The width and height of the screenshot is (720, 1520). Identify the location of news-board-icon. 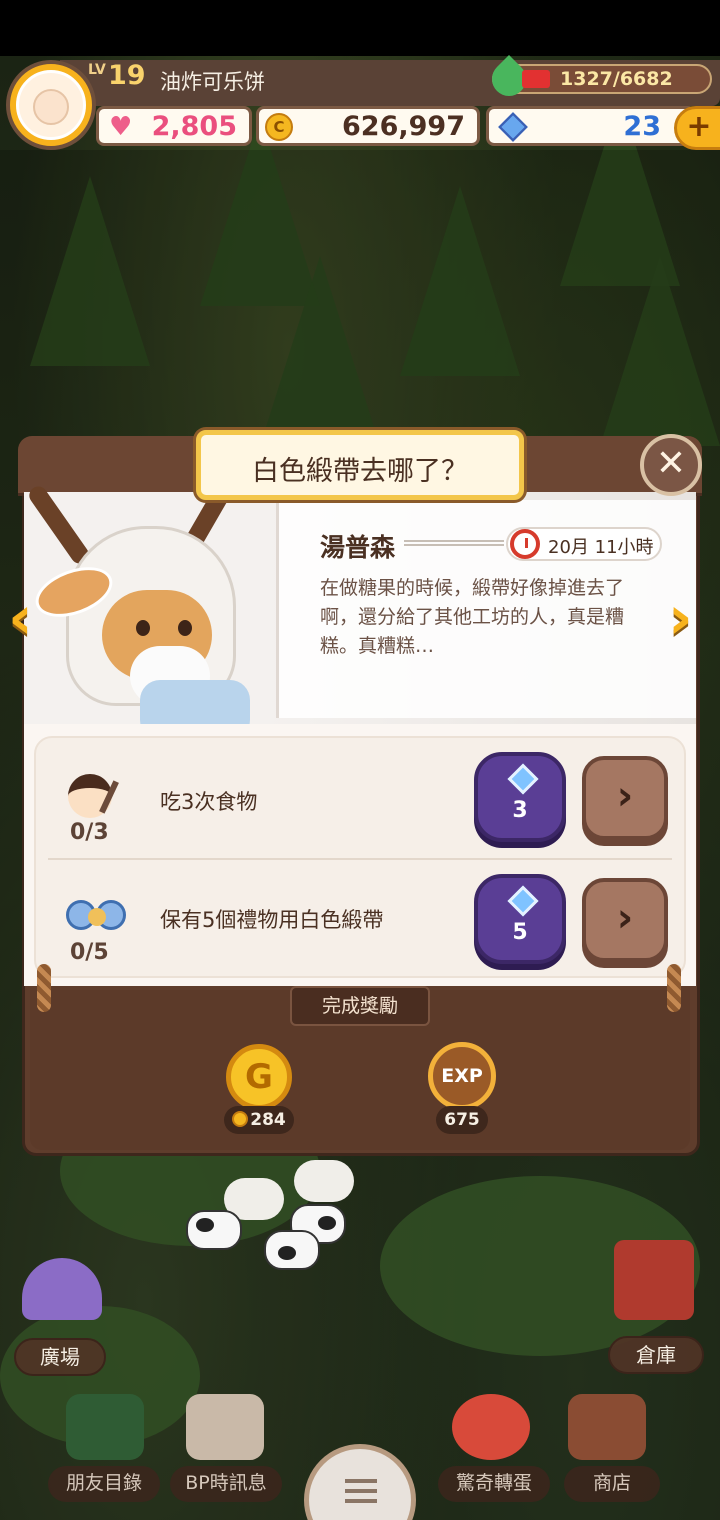
(225, 1427).